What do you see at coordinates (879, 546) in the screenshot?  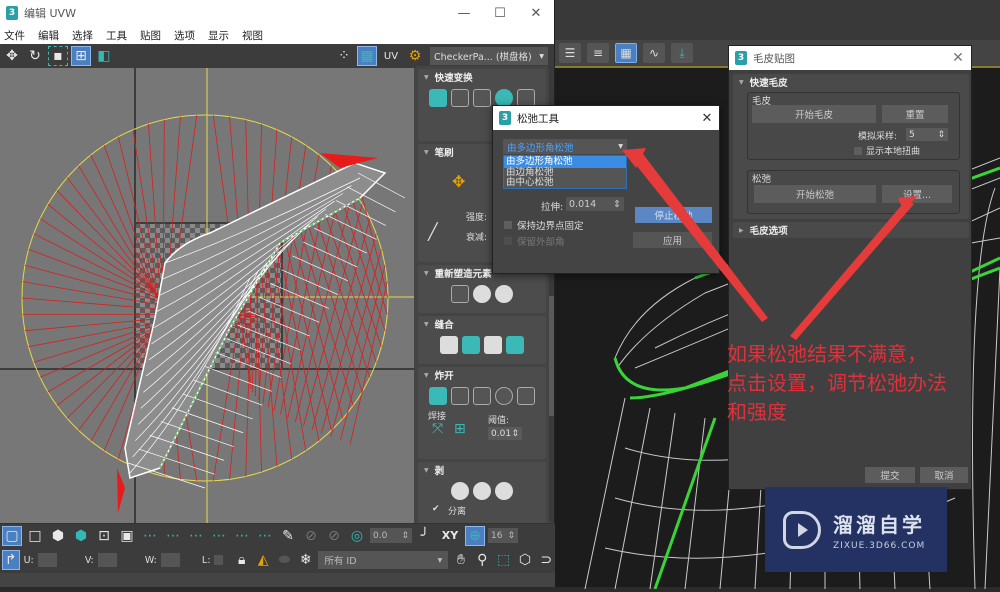 I see `watermark-url: ZIXUE.3D66.COM` at bounding box center [879, 546].